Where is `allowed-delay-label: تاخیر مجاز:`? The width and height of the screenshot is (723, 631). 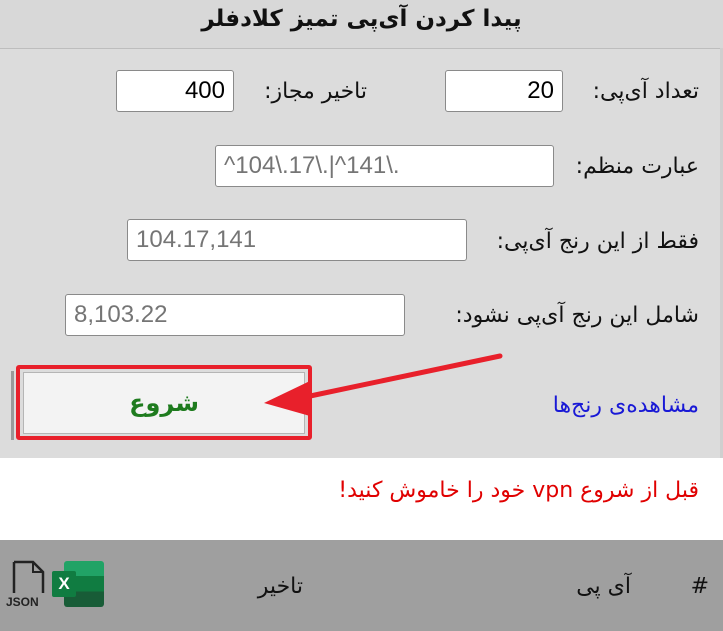 allowed-delay-label: تاخیر مجاز: is located at coordinates (315, 91).